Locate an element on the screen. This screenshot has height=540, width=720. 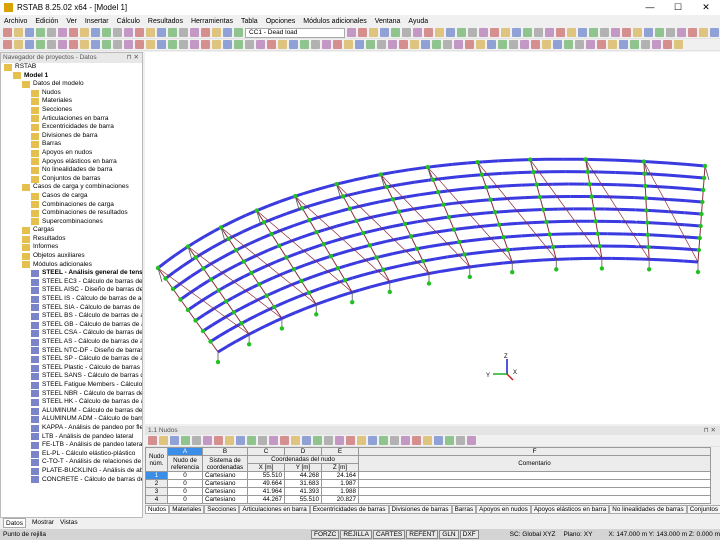
menu-item-4: Cálculo is located at coordinates (128, 21).